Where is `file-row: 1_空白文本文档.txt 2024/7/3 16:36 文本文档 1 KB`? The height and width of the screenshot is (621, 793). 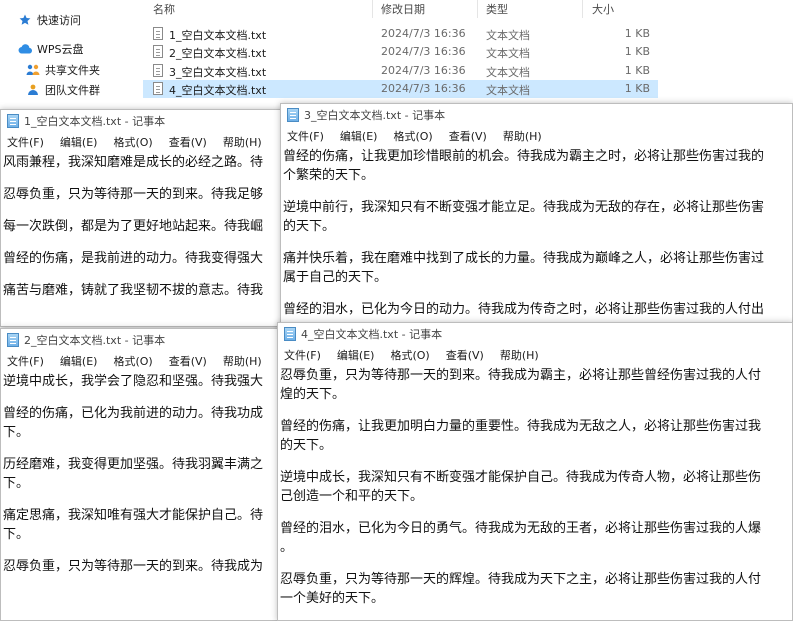 file-row: 1_空白文本文档.txt 2024/7/3 16:36 文本文档 1 KB is located at coordinates (400, 34).